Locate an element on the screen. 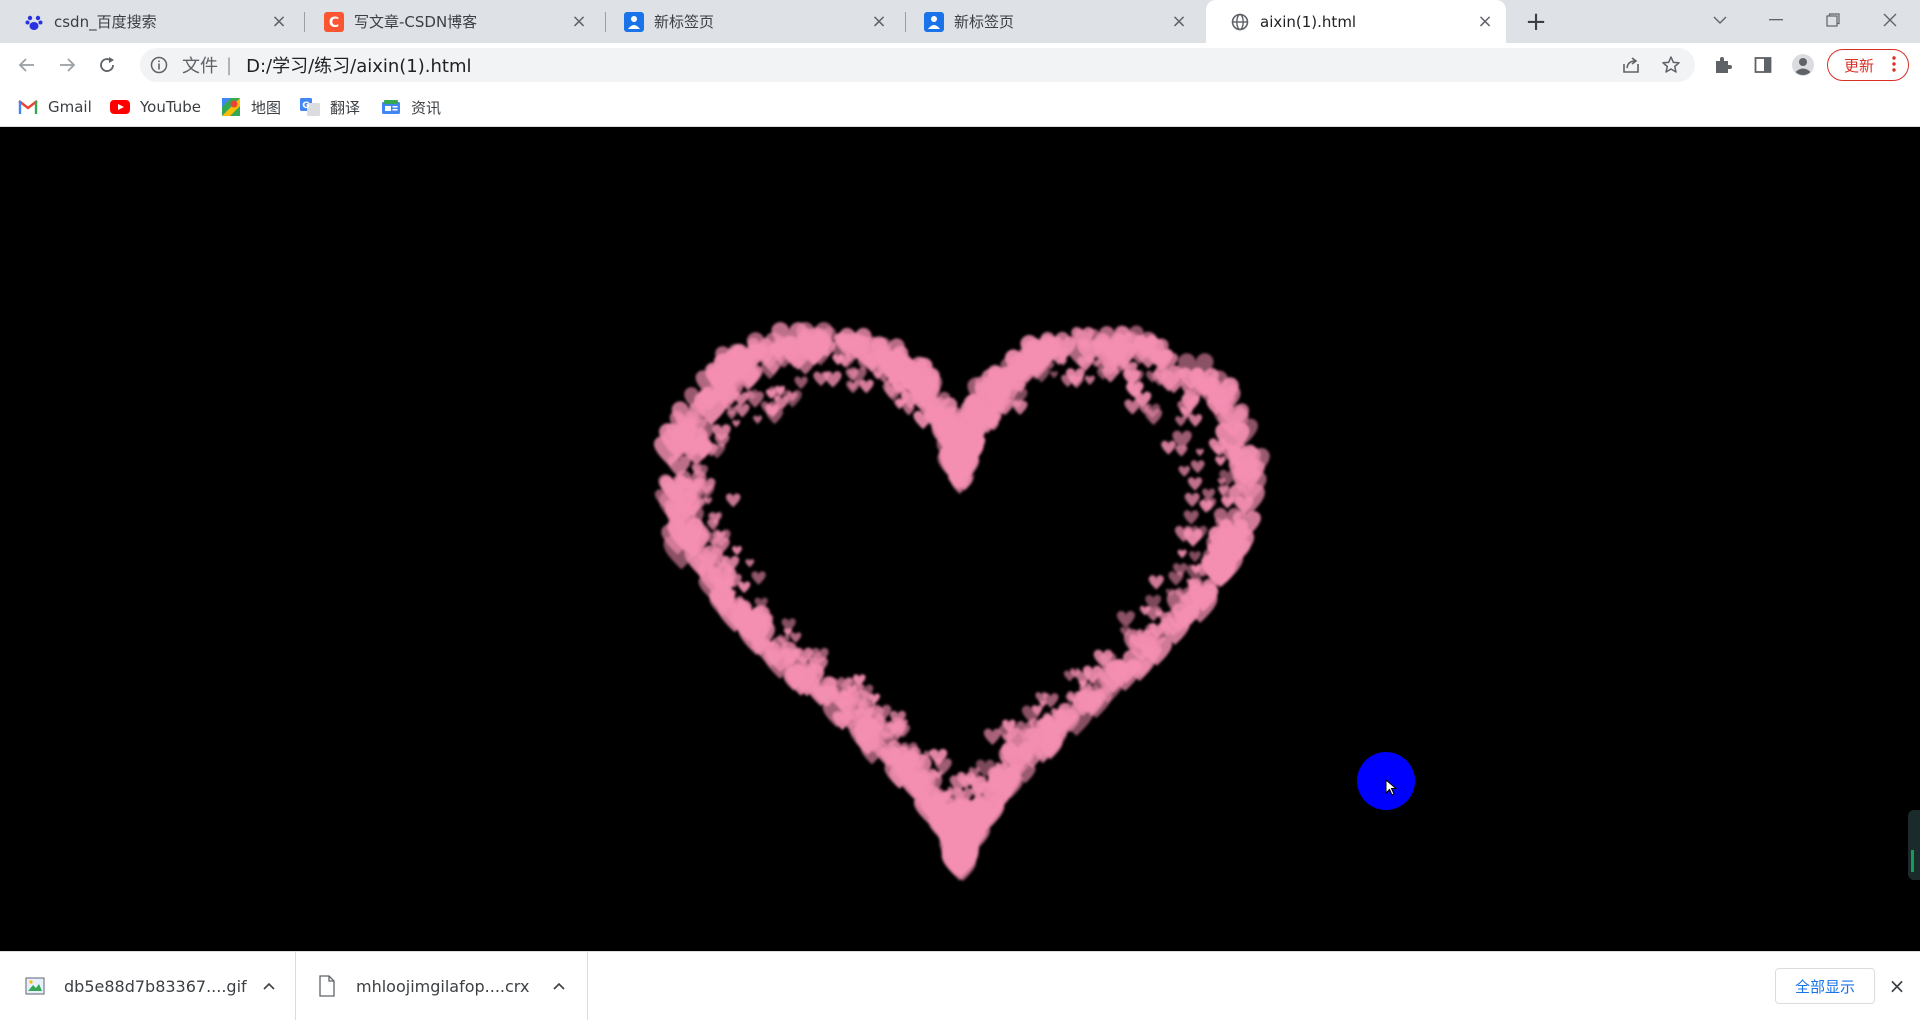  svg-text: G is located at coordinates (305, 106).